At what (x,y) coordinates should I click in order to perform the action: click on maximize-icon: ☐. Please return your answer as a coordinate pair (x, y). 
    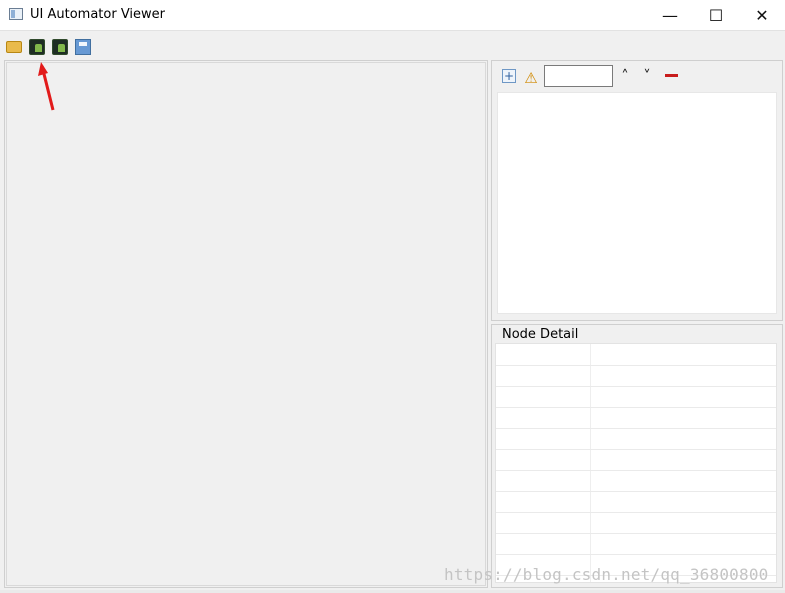
    Looking at the image, I should click on (716, 15).